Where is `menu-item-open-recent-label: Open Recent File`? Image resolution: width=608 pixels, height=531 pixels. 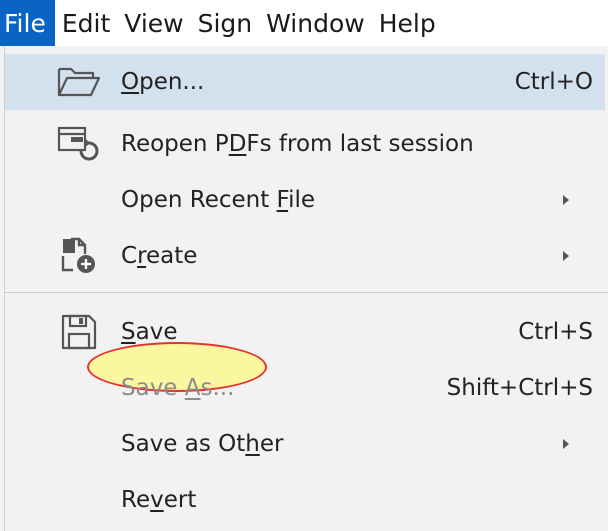 menu-item-open-recent-label: Open Recent File is located at coordinates (218, 200).